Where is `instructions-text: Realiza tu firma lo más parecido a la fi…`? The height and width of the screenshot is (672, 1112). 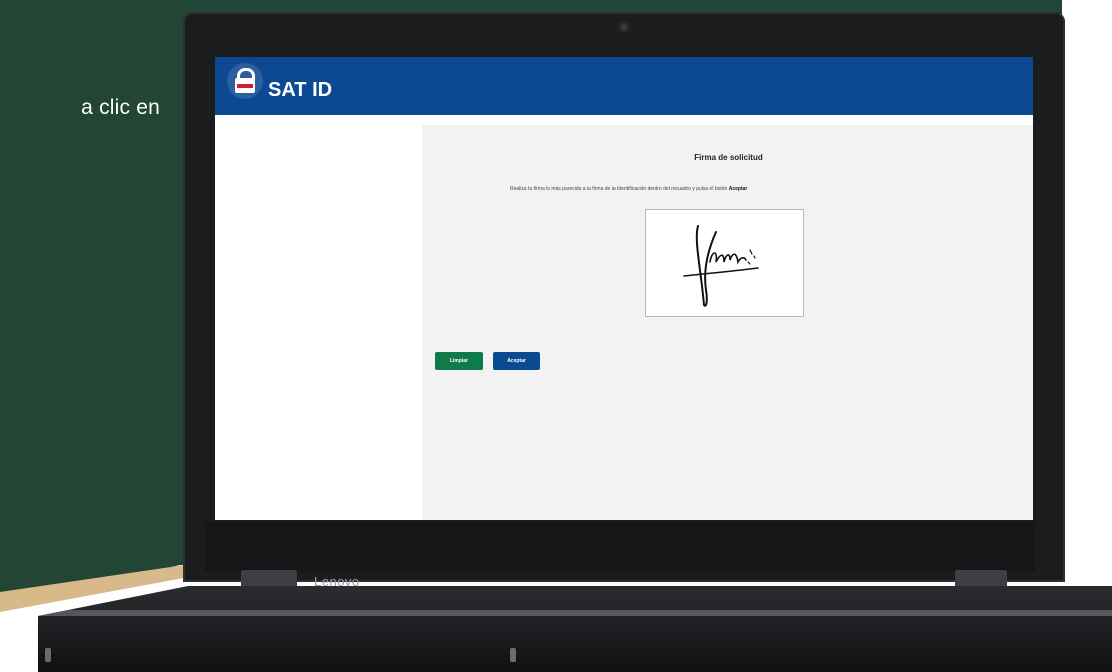 instructions-text: Realiza tu firma lo más parecido a la fi… is located at coordinates (619, 189).